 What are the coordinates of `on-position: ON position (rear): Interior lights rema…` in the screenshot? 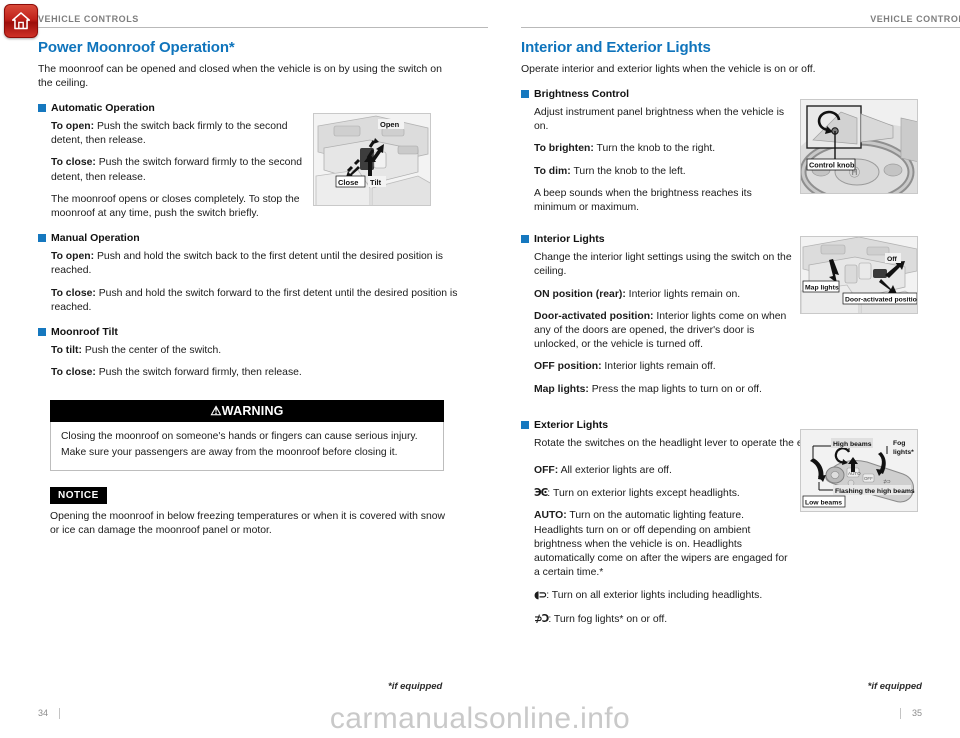 It's located at (665, 295).